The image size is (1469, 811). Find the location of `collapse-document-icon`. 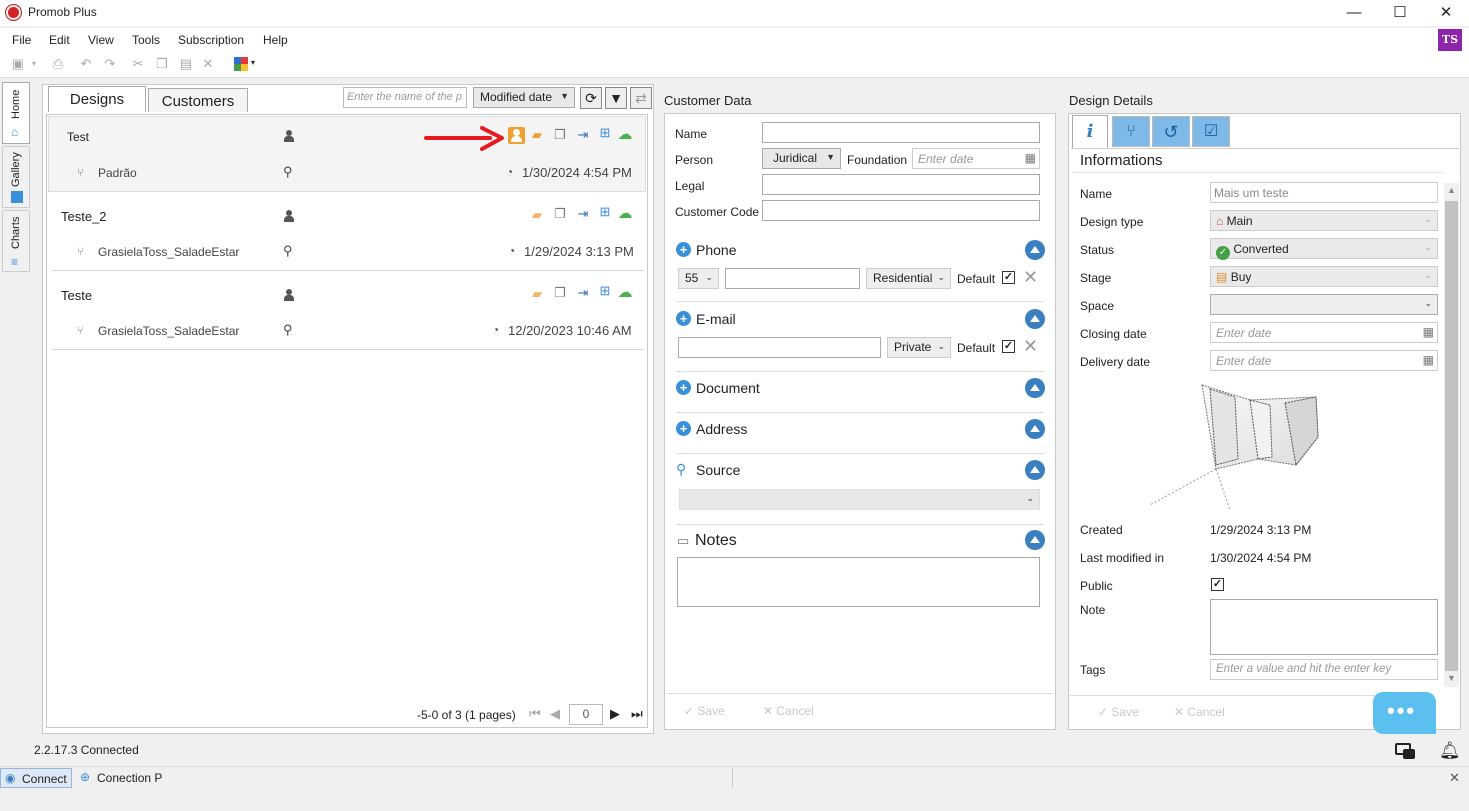

collapse-document-icon is located at coordinates (1035, 388).